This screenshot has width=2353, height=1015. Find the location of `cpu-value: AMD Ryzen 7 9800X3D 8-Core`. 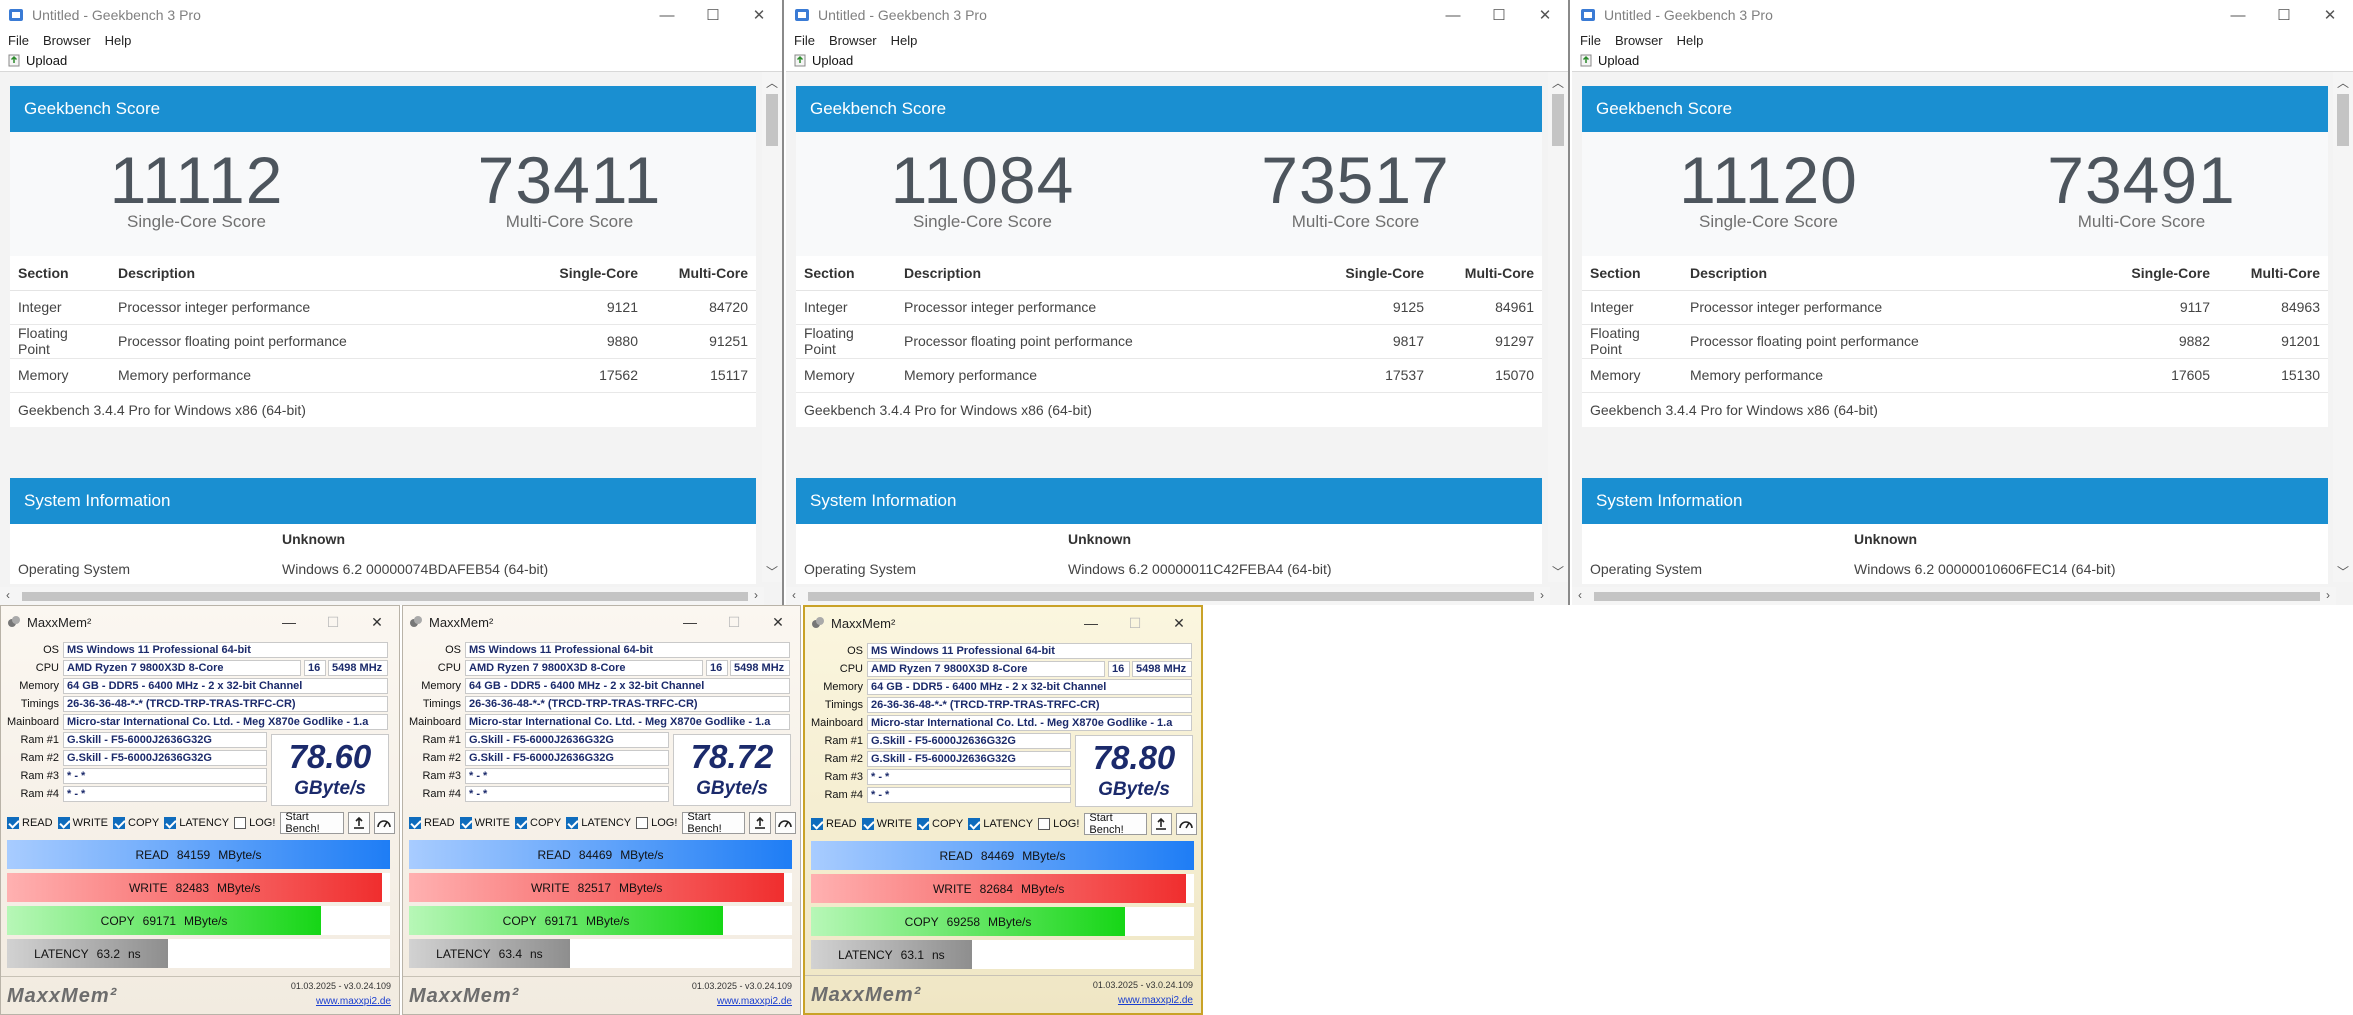

cpu-value: AMD Ryzen 7 9800X3D 8-Core is located at coordinates (584, 668).